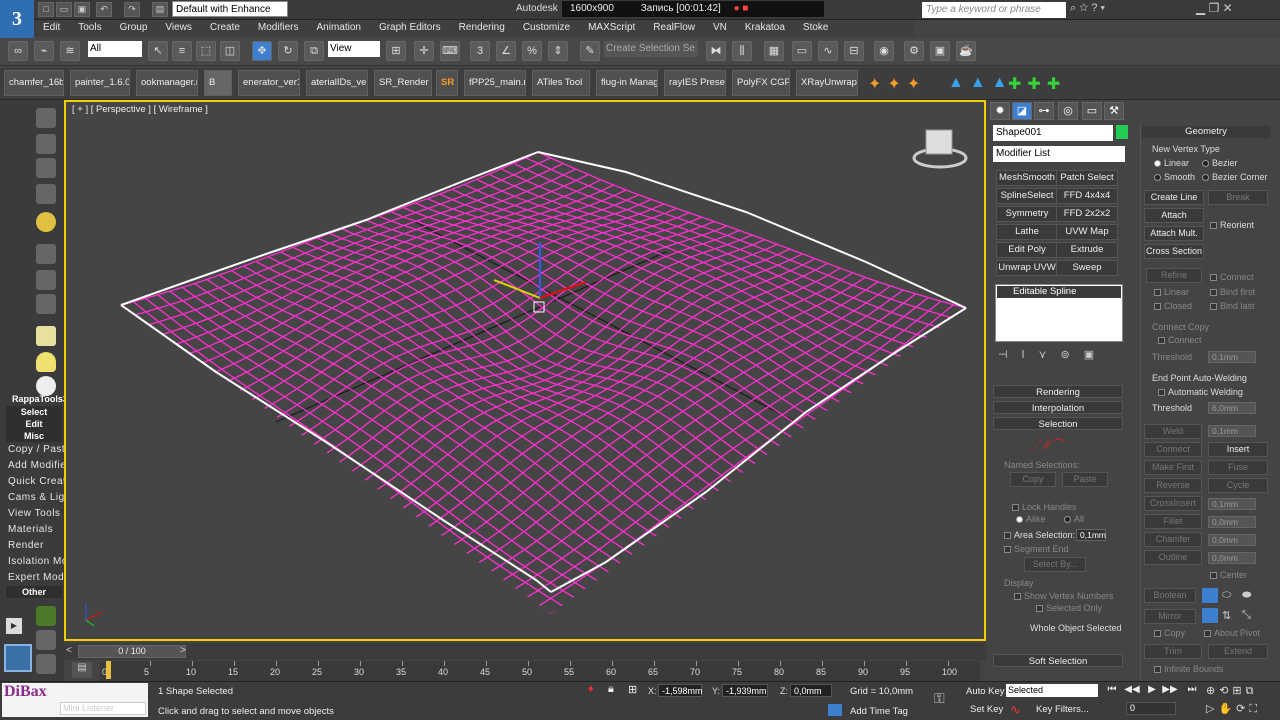 The width and height of the screenshot is (1280, 720). Describe the element at coordinates (1210, 615) in the screenshot. I see `mirror-horizontal-icon` at that location.